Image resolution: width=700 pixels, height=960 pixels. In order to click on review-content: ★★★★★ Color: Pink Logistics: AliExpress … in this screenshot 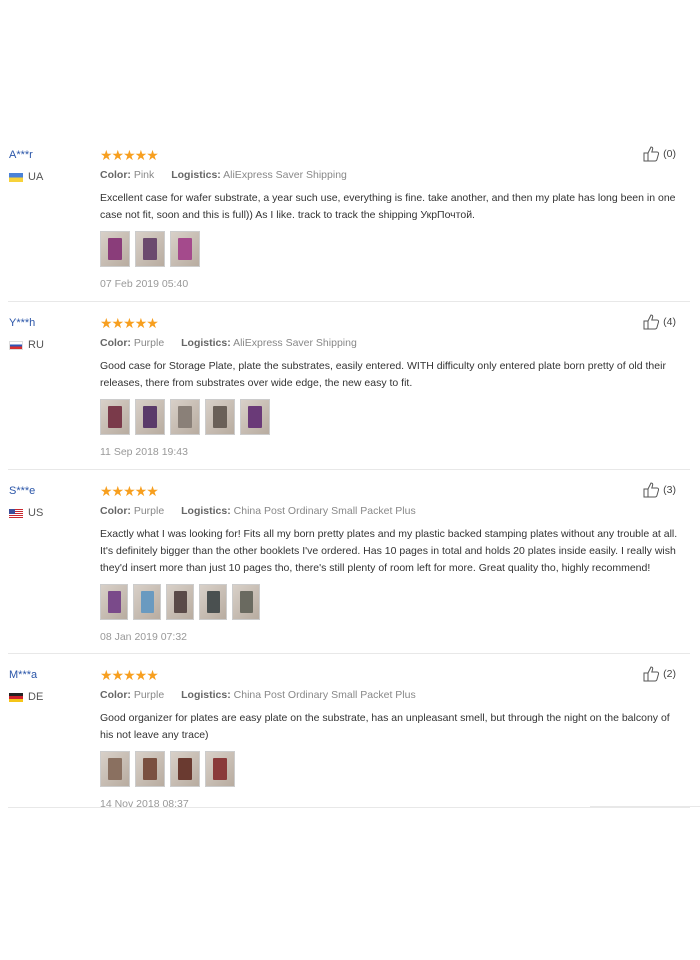, I will do `click(395, 219)`.